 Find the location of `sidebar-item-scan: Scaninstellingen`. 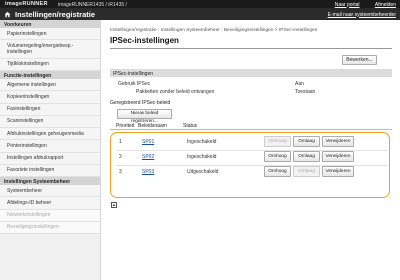

sidebar-item-scan: Scaninstellingen is located at coordinates (50, 121).